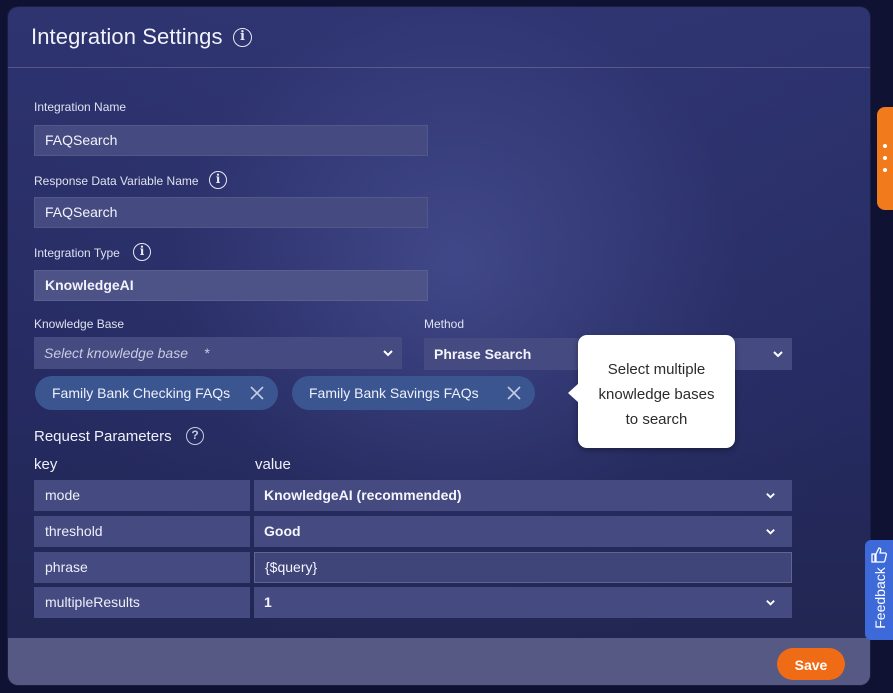 The width and height of the screenshot is (893, 693). What do you see at coordinates (656, 369) in the screenshot?
I see `tooltip-line: Select multiple` at bounding box center [656, 369].